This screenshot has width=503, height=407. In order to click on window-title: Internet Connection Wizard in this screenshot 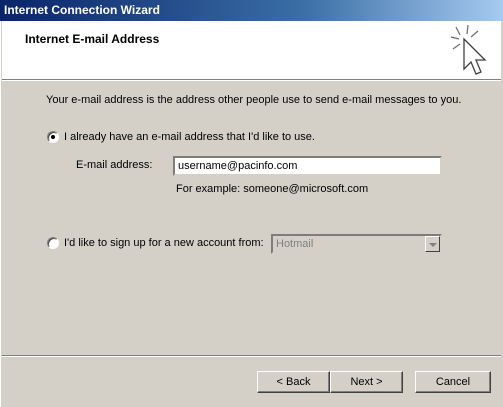, I will do `click(82, 10)`.